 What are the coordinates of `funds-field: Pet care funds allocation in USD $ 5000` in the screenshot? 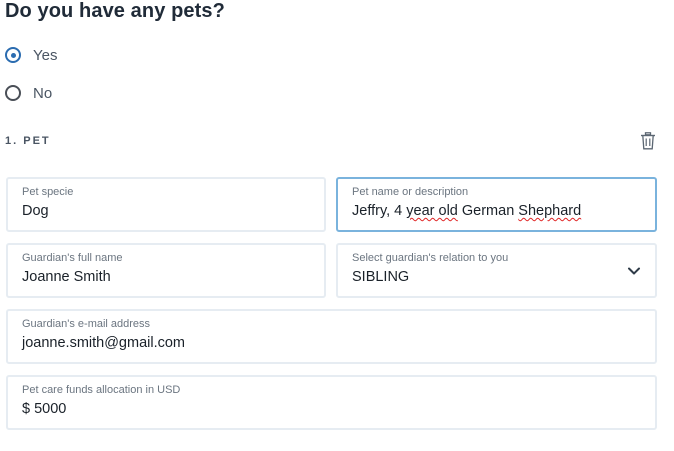 It's located at (331, 402).